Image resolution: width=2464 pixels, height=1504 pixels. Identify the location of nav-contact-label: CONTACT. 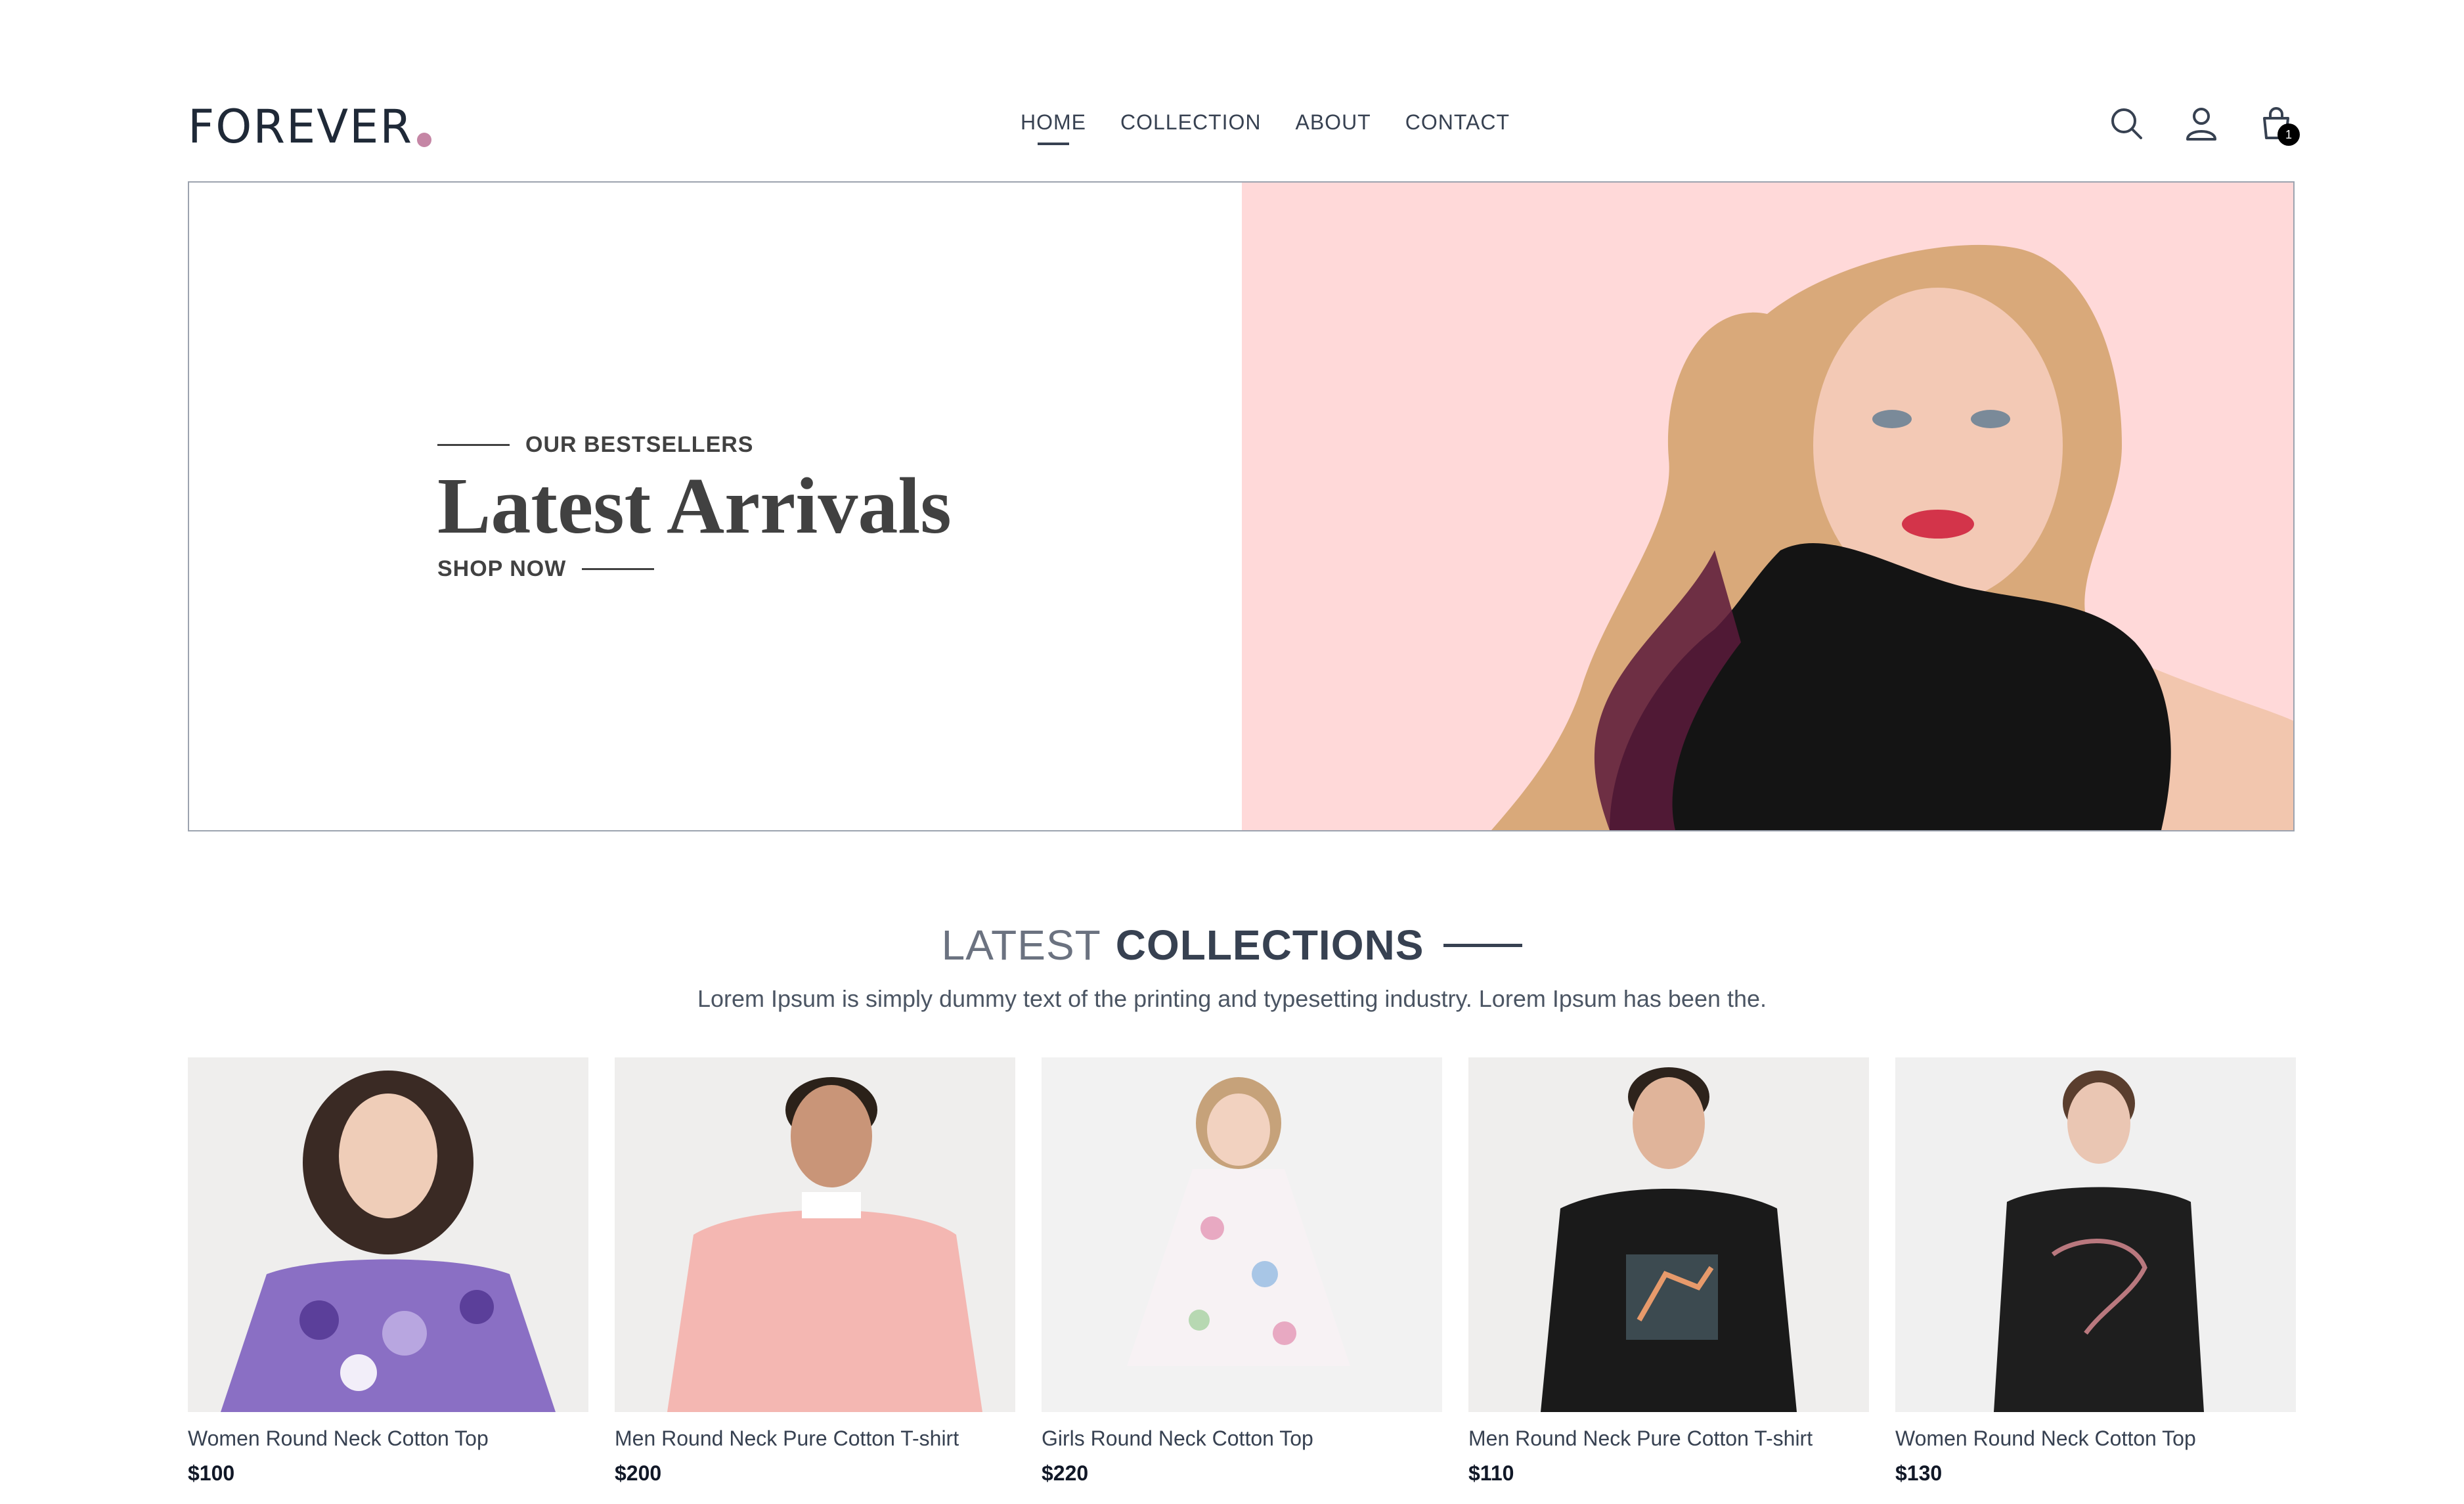
(1457, 122).